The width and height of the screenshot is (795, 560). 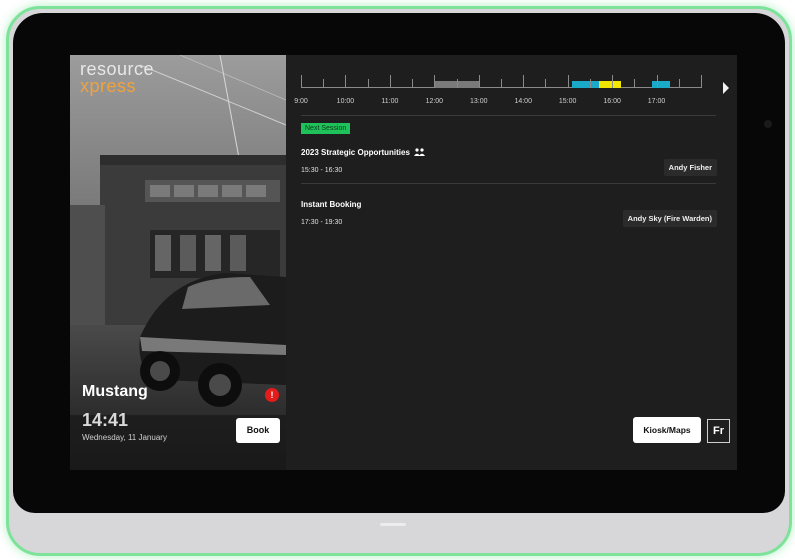 What do you see at coordinates (768, 124) in the screenshot?
I see `camera-icon` at bounding box center [768, 124].